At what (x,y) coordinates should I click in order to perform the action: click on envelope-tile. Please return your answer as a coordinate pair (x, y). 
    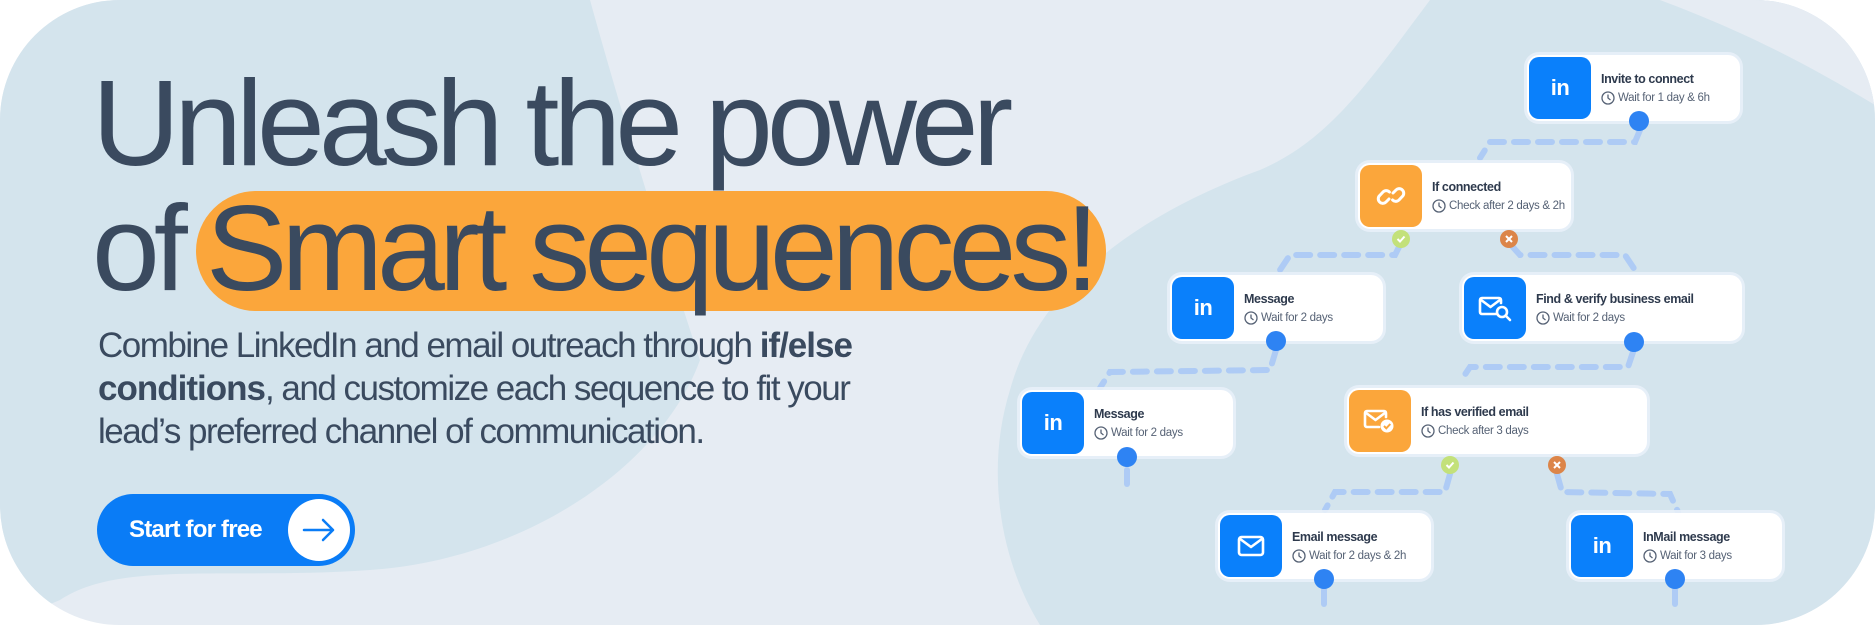
    Looking at the image, I should click on (1251, 546).